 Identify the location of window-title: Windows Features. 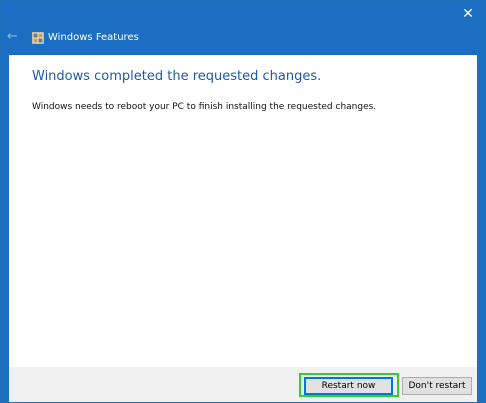
(93, 37).